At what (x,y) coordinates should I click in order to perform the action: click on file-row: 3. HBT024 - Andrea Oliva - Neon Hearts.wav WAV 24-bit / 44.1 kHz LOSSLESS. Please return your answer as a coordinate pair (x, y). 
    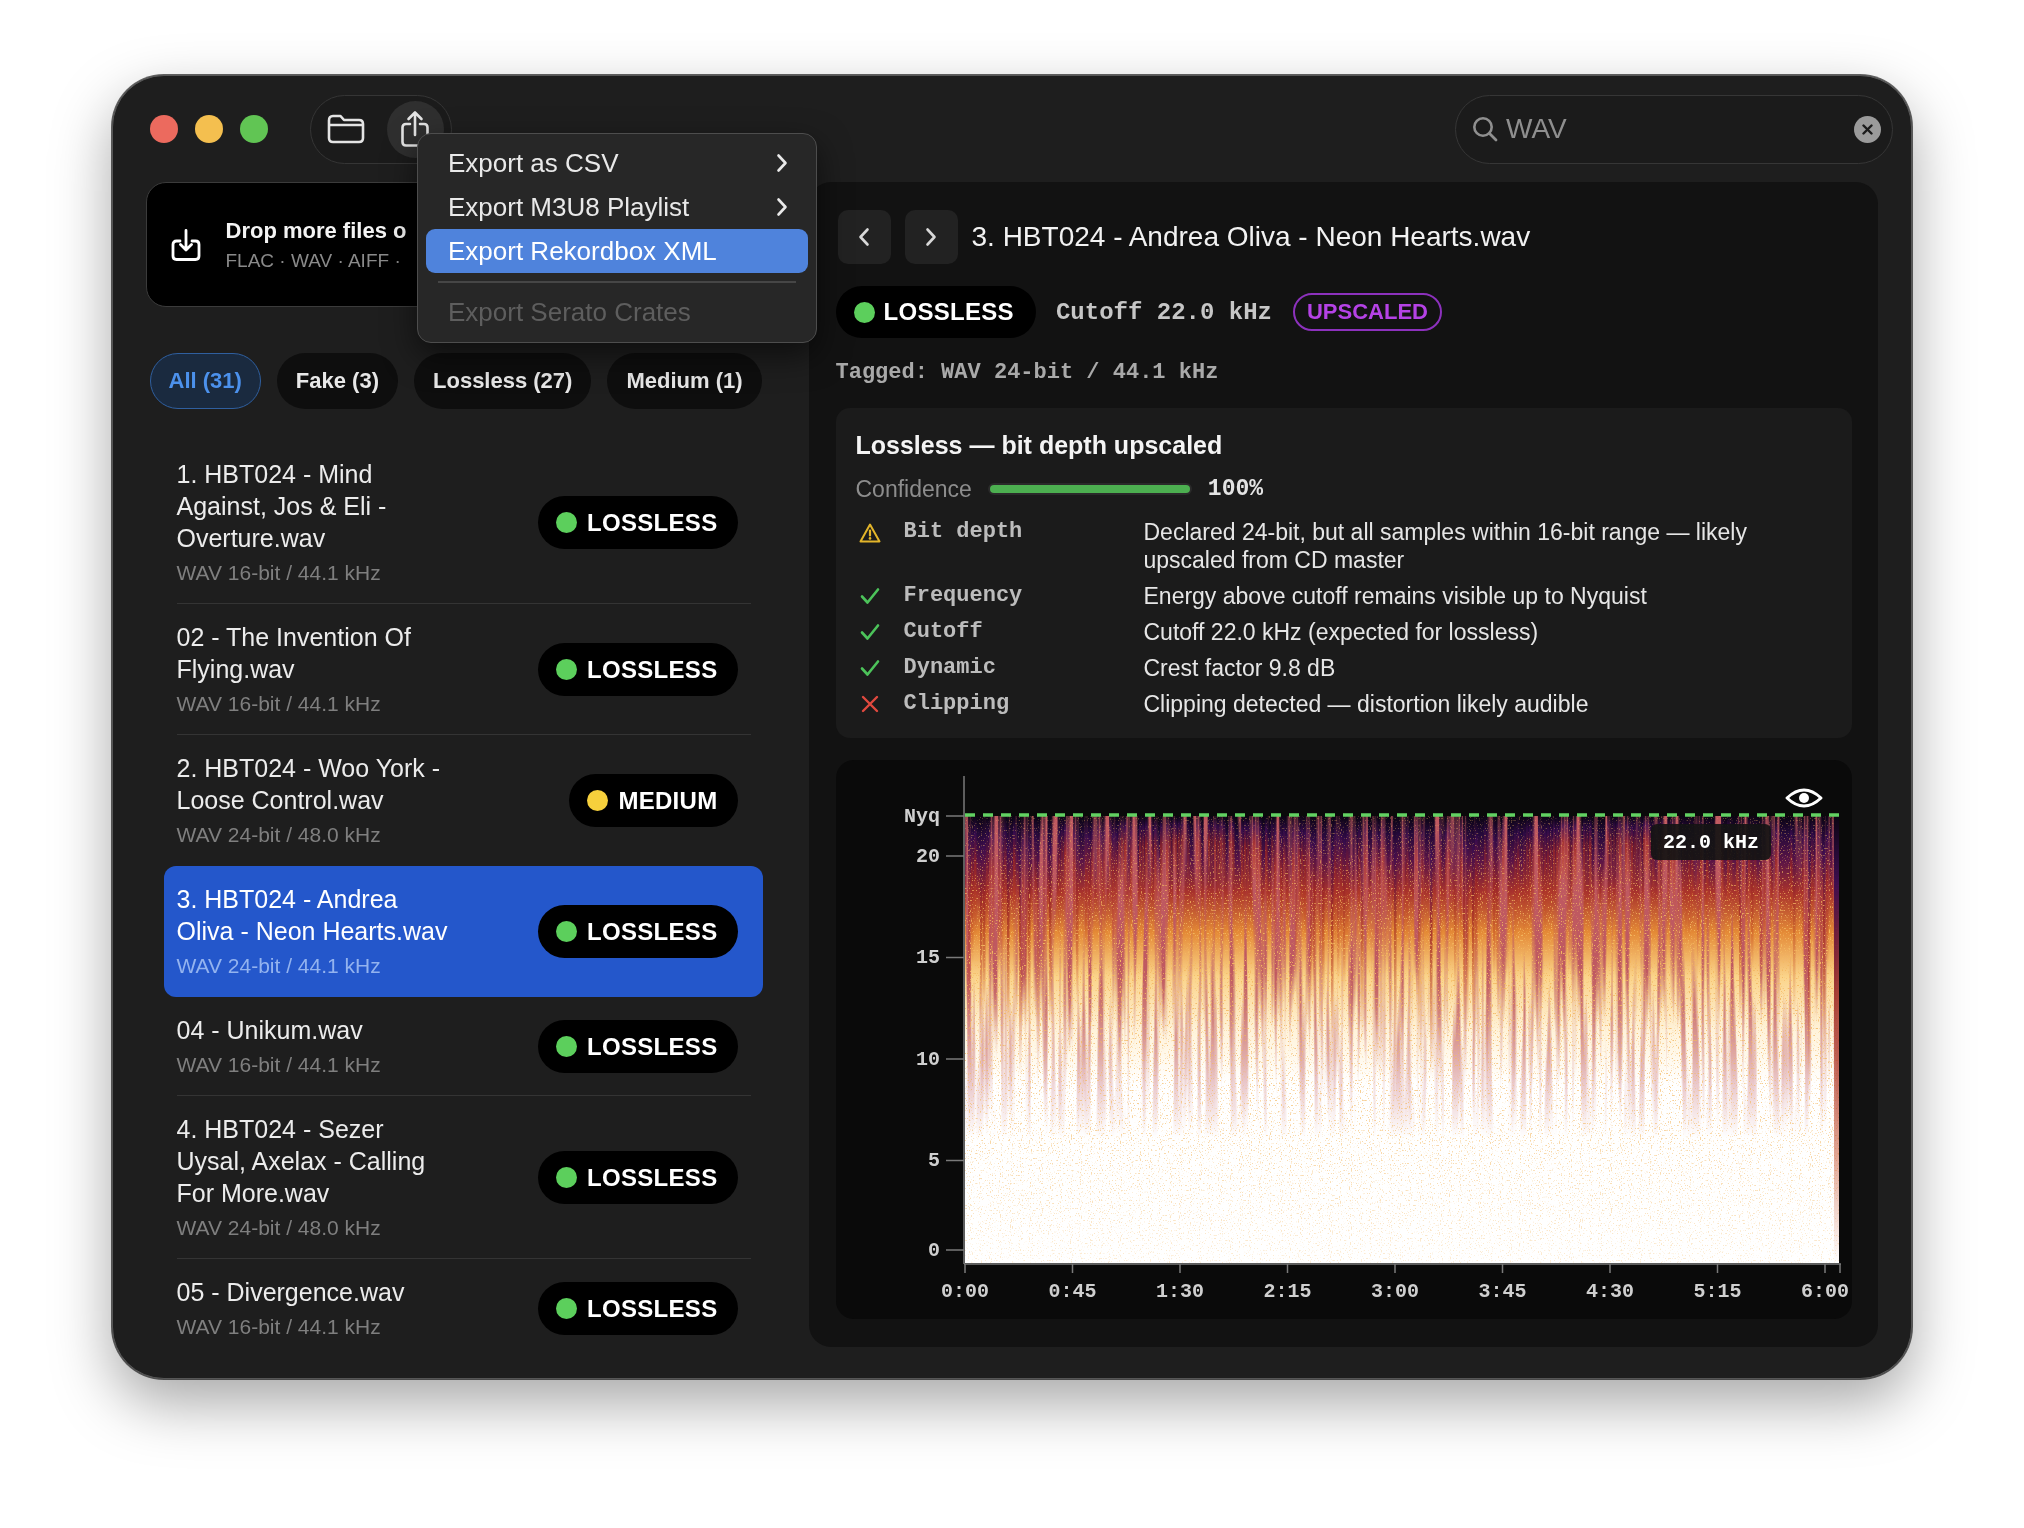
    Looking at the image, I should click on (463, 931).